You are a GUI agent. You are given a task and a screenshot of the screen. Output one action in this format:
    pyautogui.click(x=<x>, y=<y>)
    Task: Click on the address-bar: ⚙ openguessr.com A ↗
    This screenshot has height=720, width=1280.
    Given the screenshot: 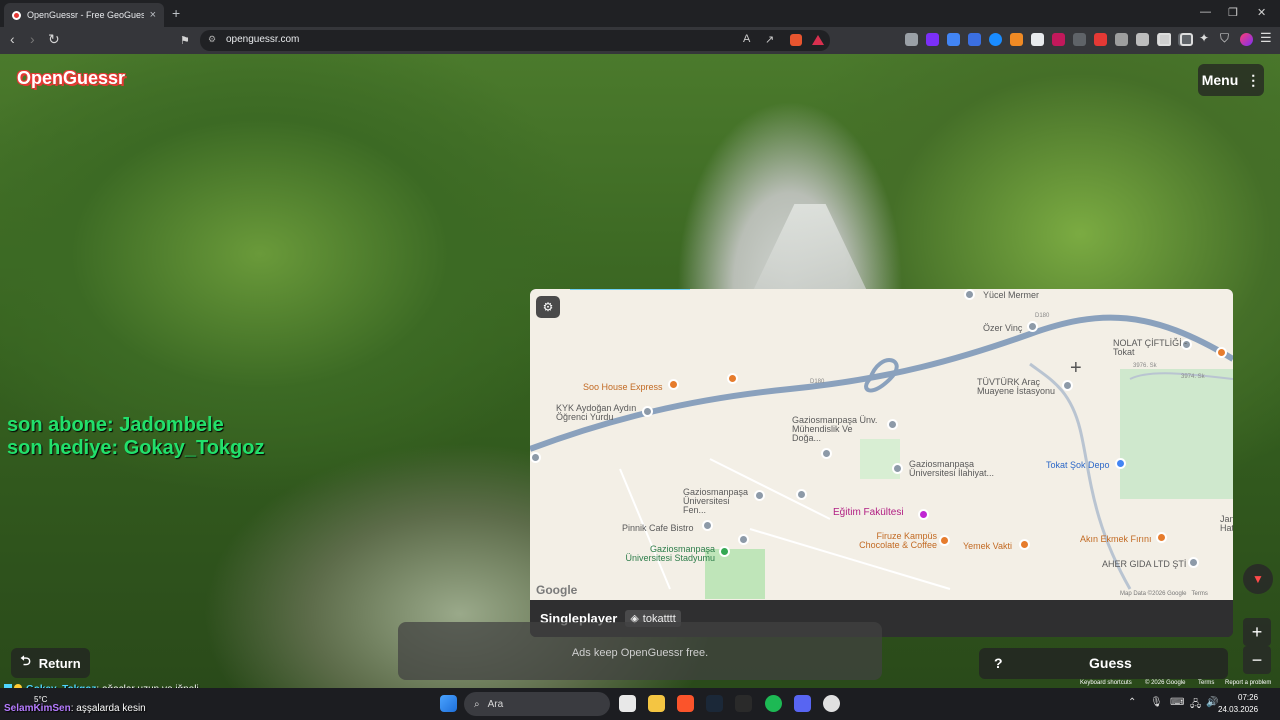 What is the action you would take?
    pyautogui.click(x=515, y=40)
    